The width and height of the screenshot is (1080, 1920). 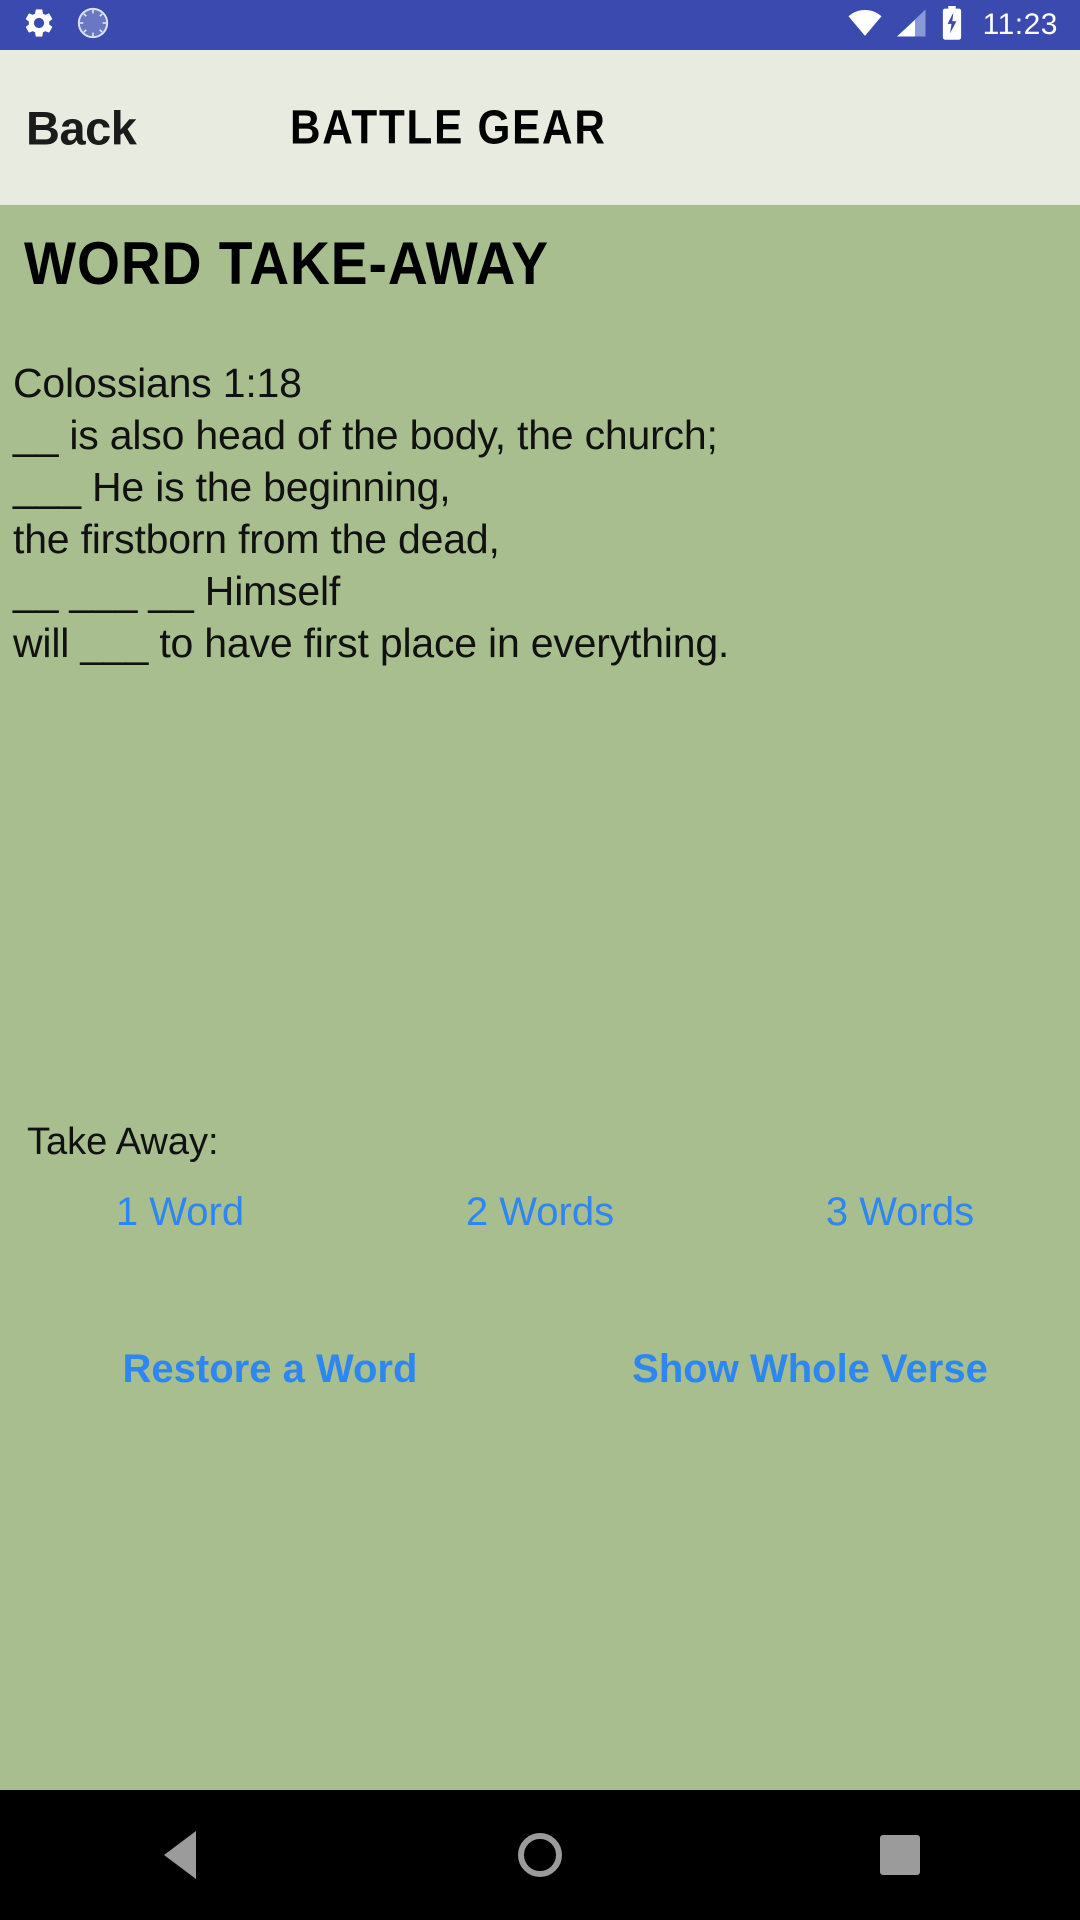 I want to click on system-navigation-bar, so click(x=540, y=1855).